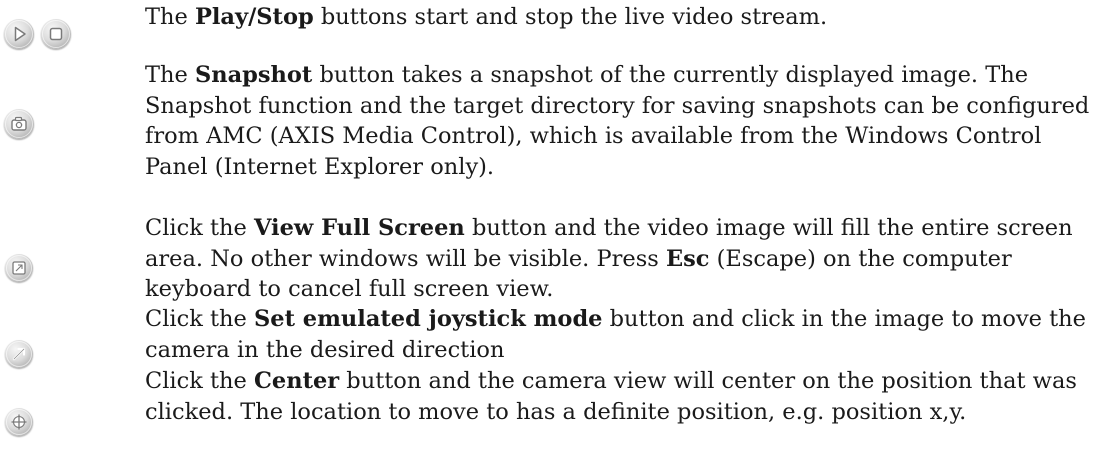  I want to click on joystick-mode-button, so click(19, 354).